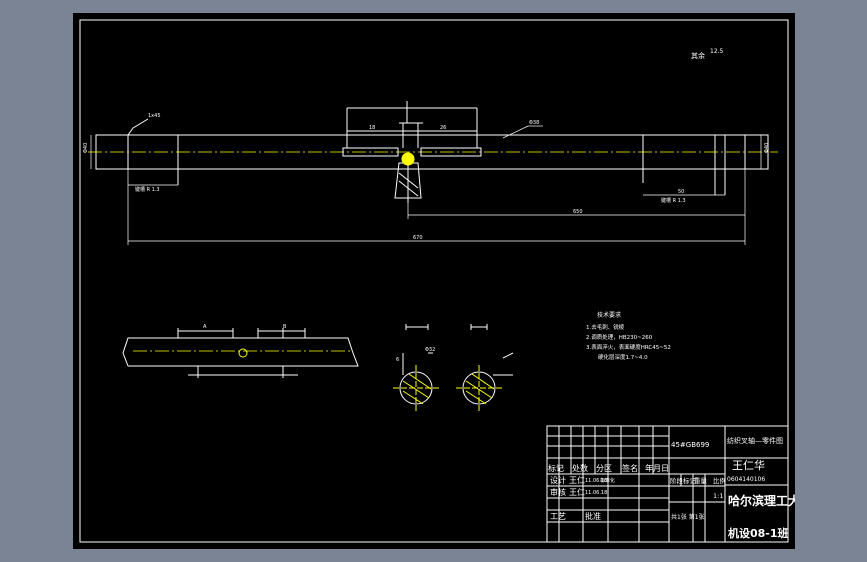  Describe the element at coordinates (767, 148) in the screenshot. I see `dia-right-label: Φ40` at that location.